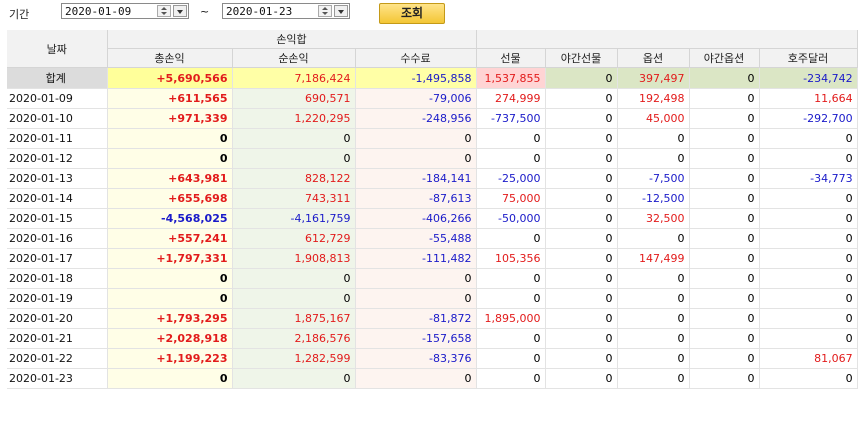 This screenshot has width=859, height=421. Describe the element at coordinates (416, 58) in the screenshot. I see `header-fee: 수수료` at that location.